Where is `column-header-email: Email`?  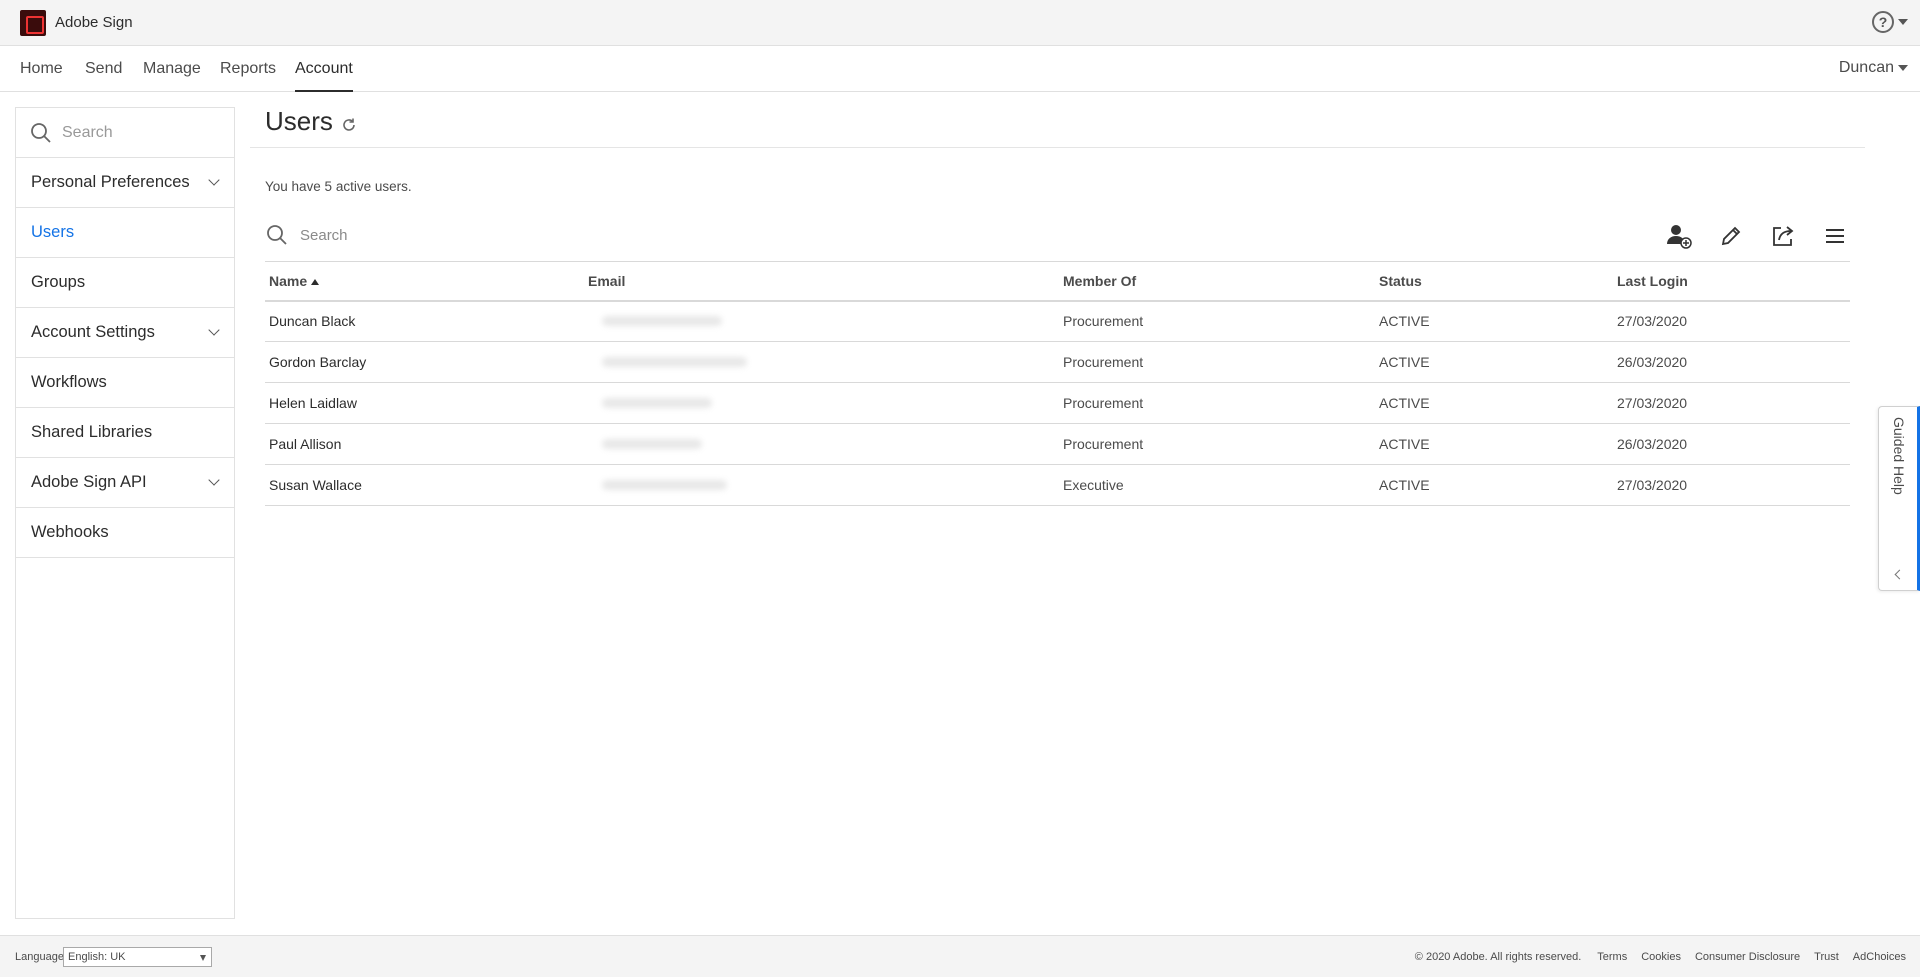
column-header-email: Email is located at coordinates (821, 281).